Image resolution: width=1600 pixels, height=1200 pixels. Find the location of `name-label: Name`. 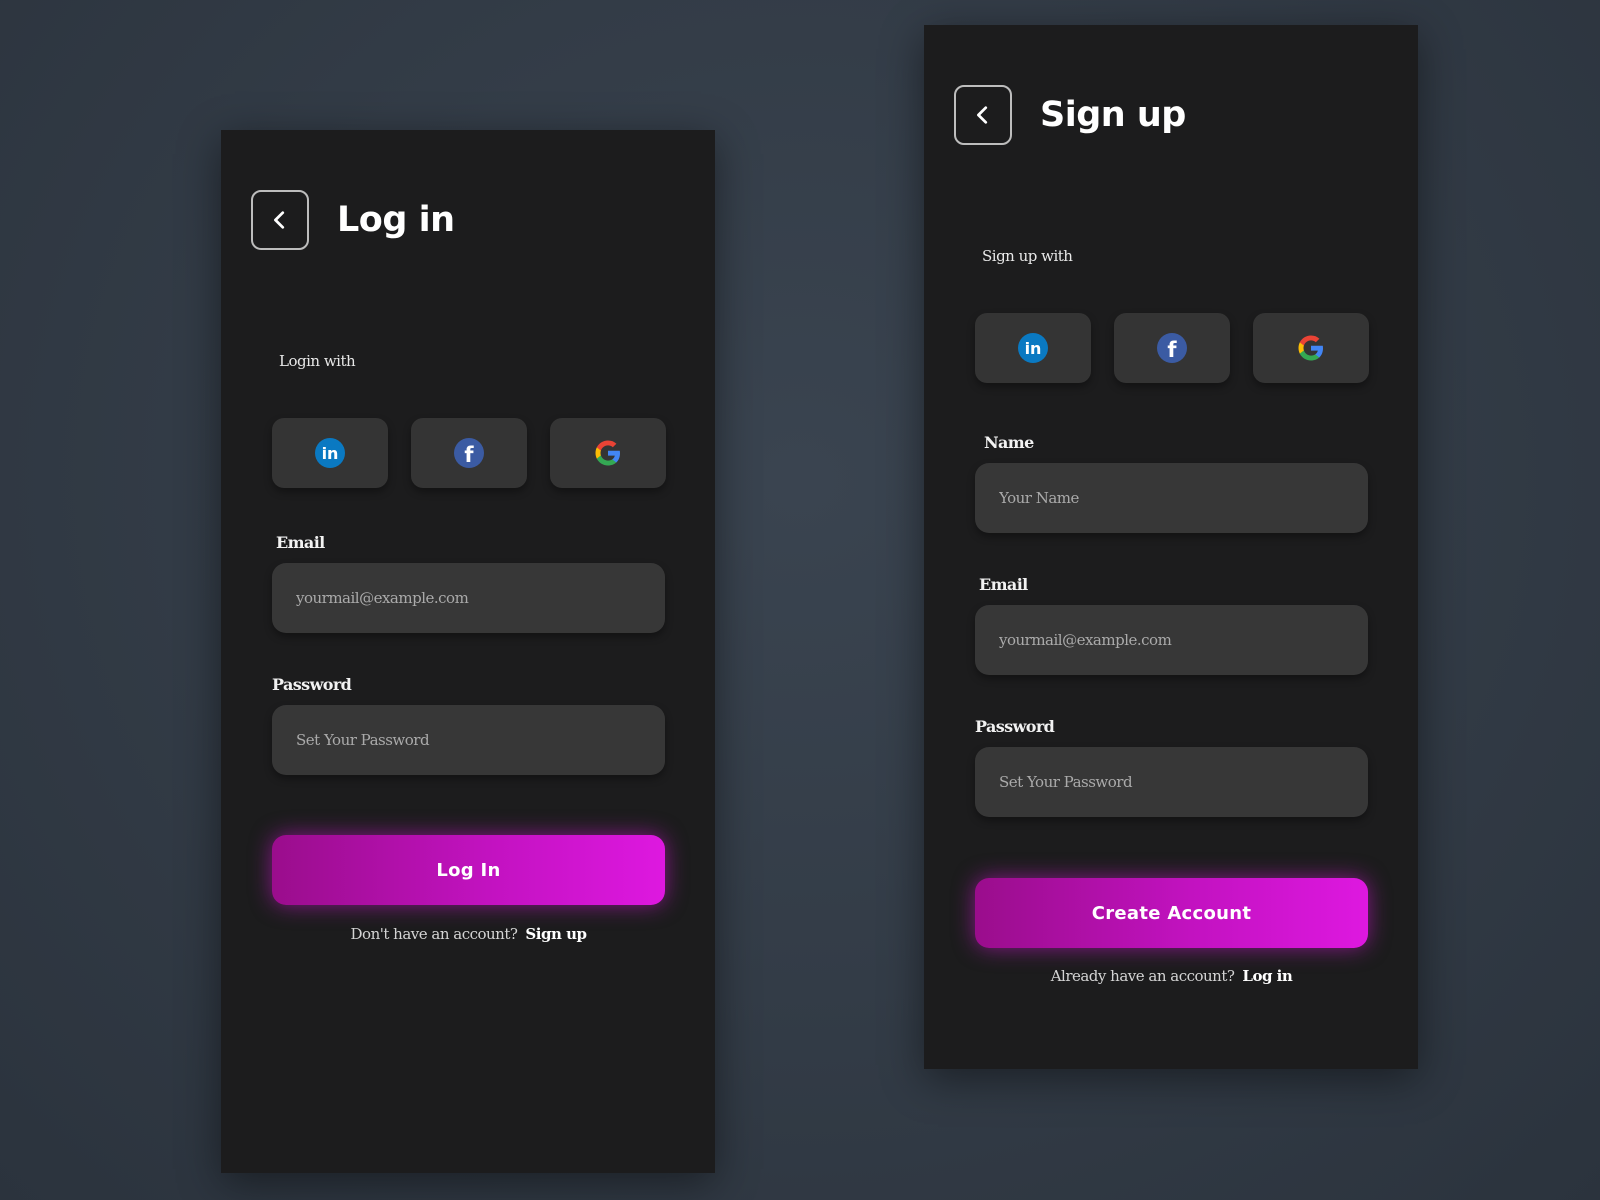

name-label: Name is located at coordinates (1009, 442).